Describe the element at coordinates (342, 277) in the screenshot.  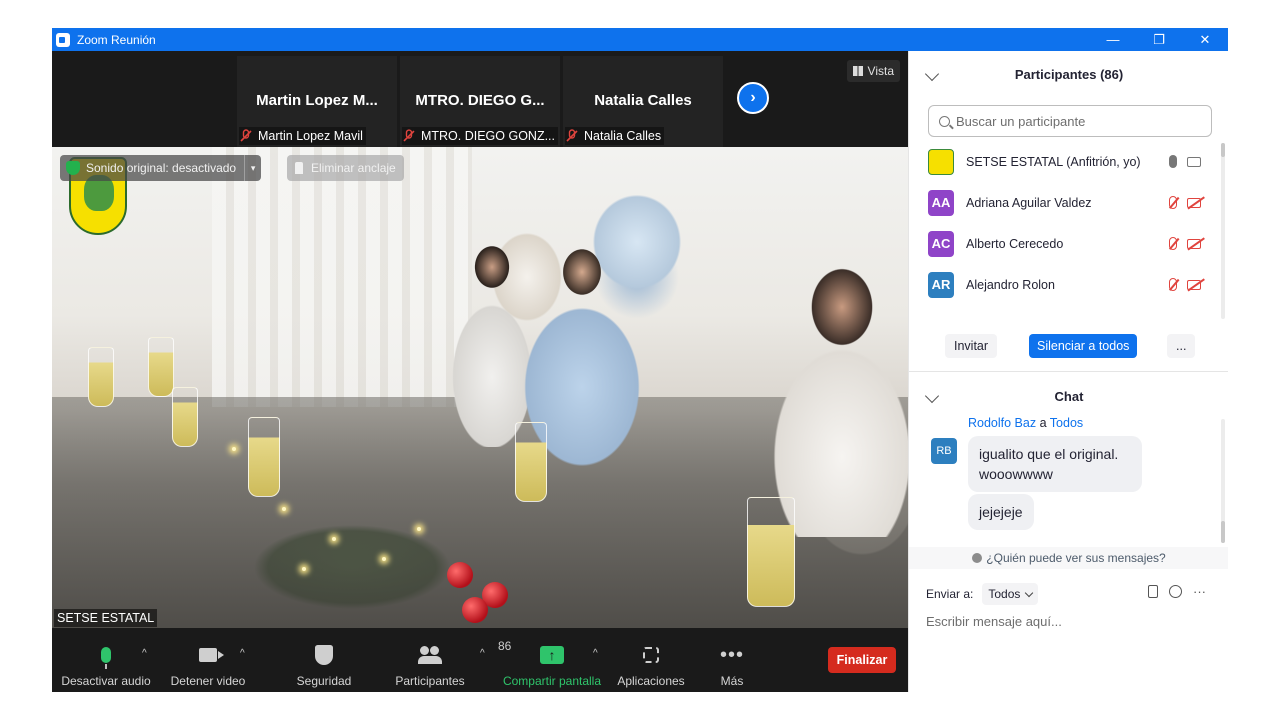
I see `video-background` at that location.